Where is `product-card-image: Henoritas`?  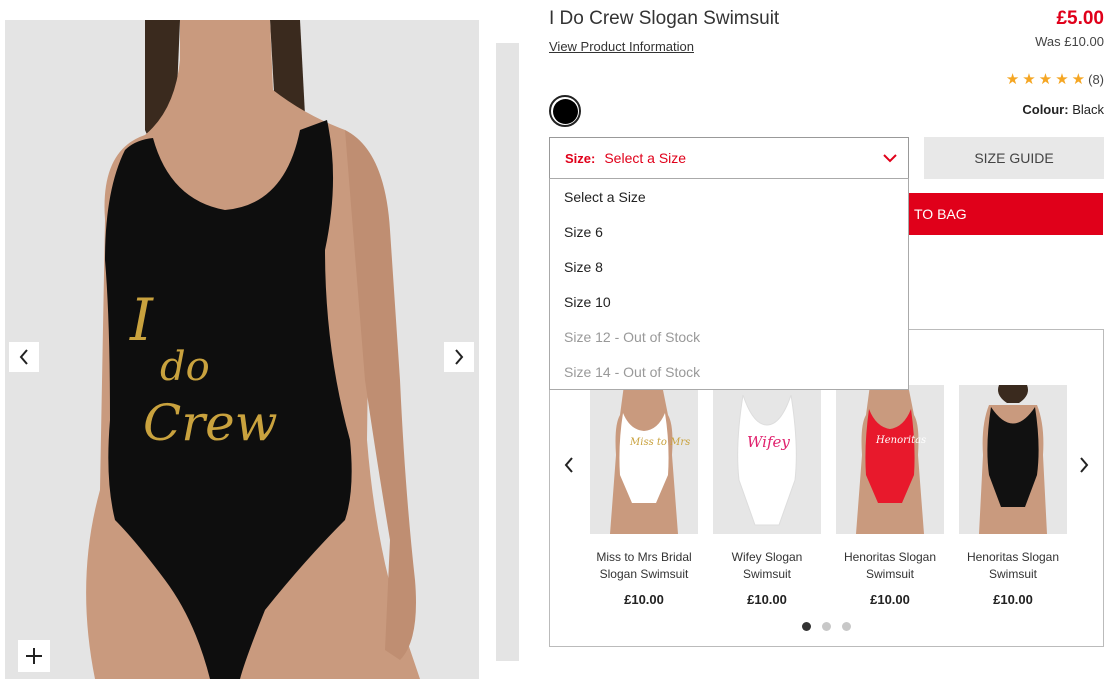 product-card-image: Henoritas is located at coordinates (890, 459).